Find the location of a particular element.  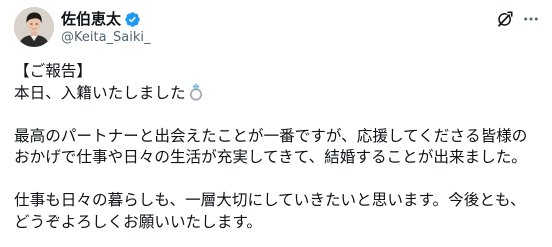

post-text-line: 【ご報告】 is located at coordinates (53, 71).